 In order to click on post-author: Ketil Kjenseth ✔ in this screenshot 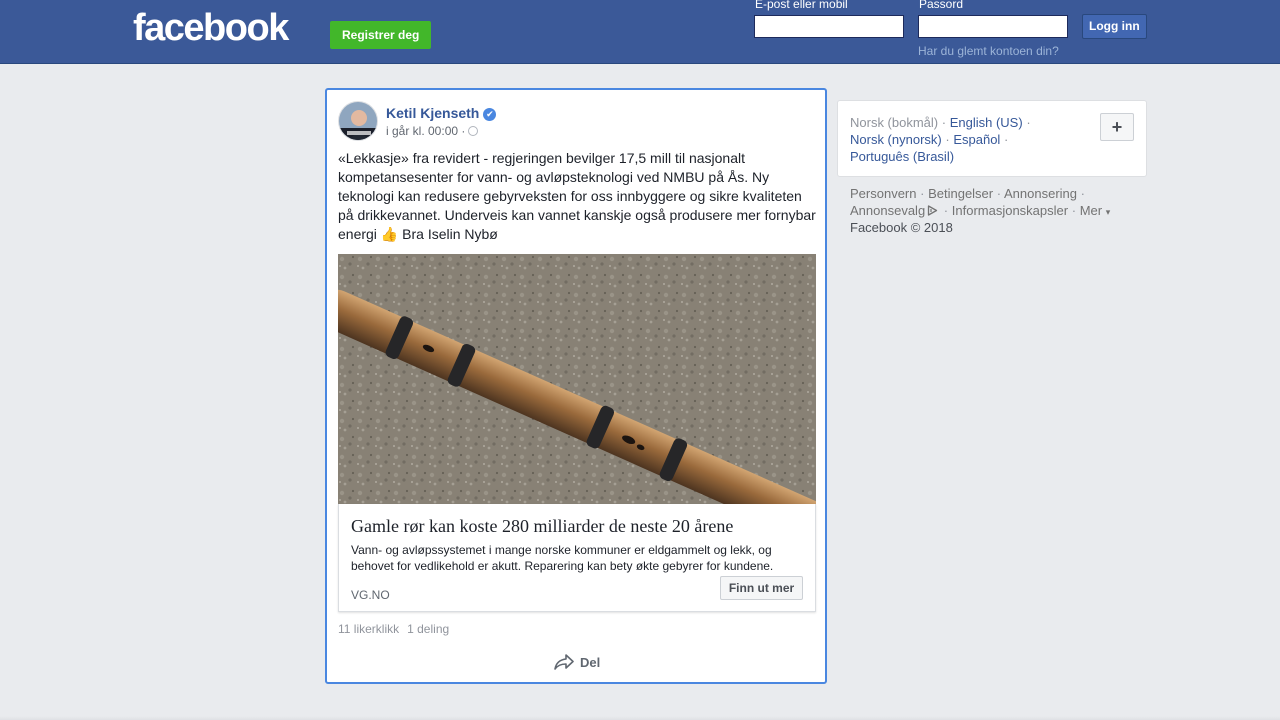, I will do `click(441, 113)`.